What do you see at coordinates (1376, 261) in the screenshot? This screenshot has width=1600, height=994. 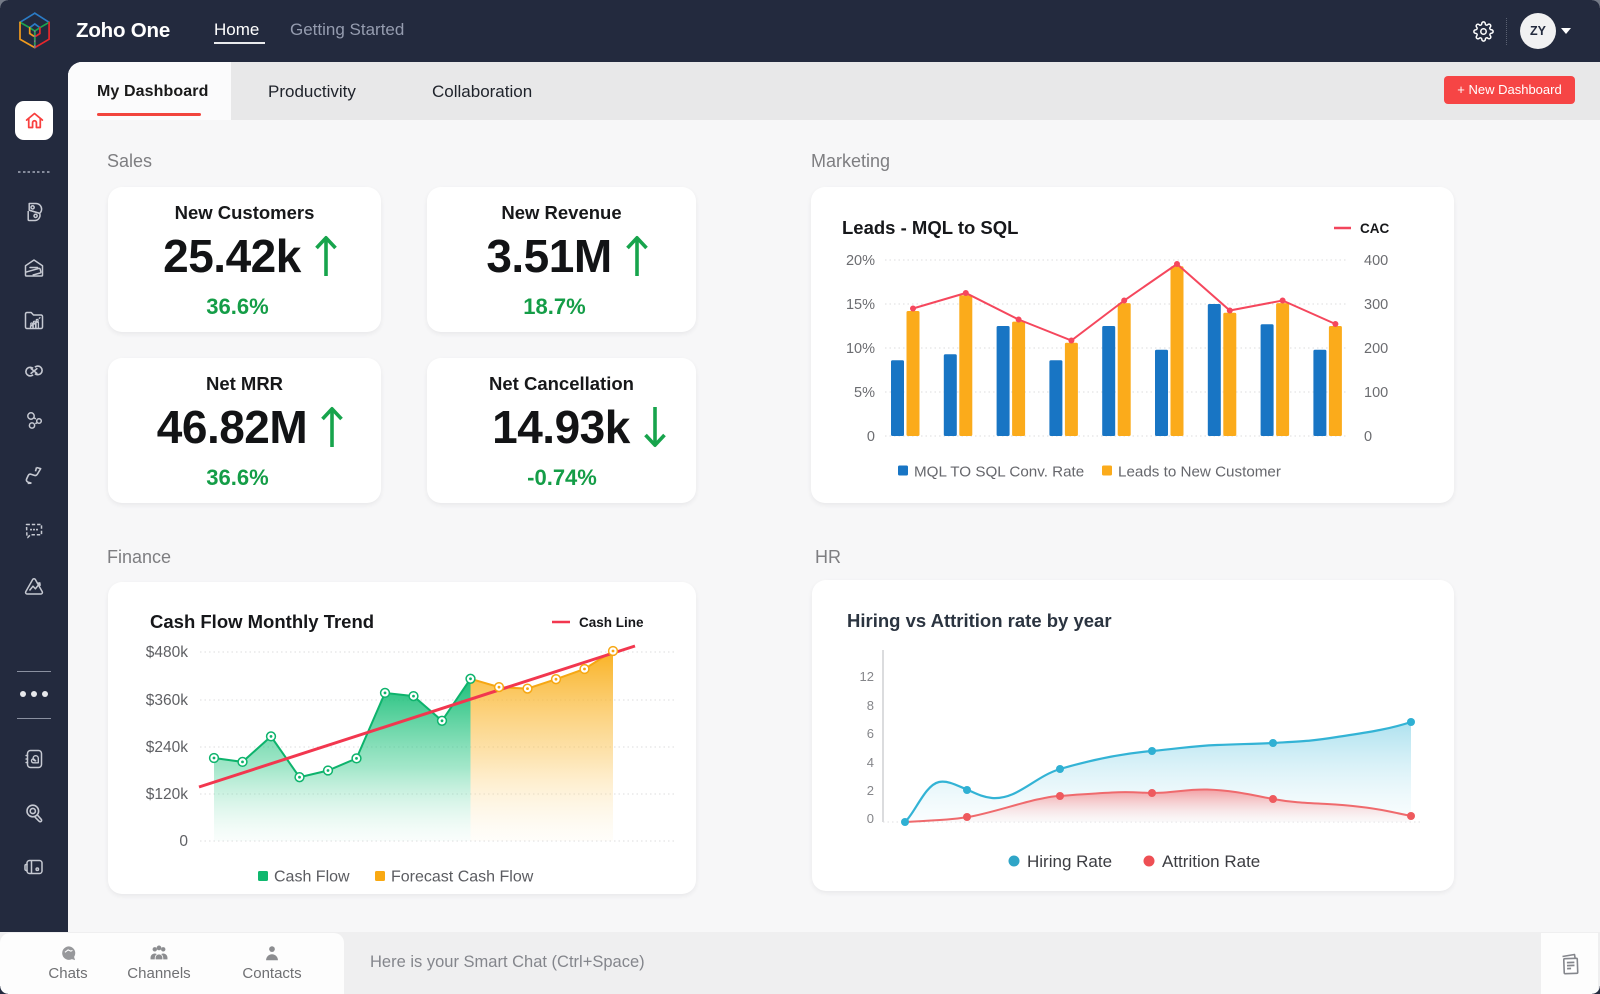 I see `svg-text: 400` at bounding box center [1376, 261].